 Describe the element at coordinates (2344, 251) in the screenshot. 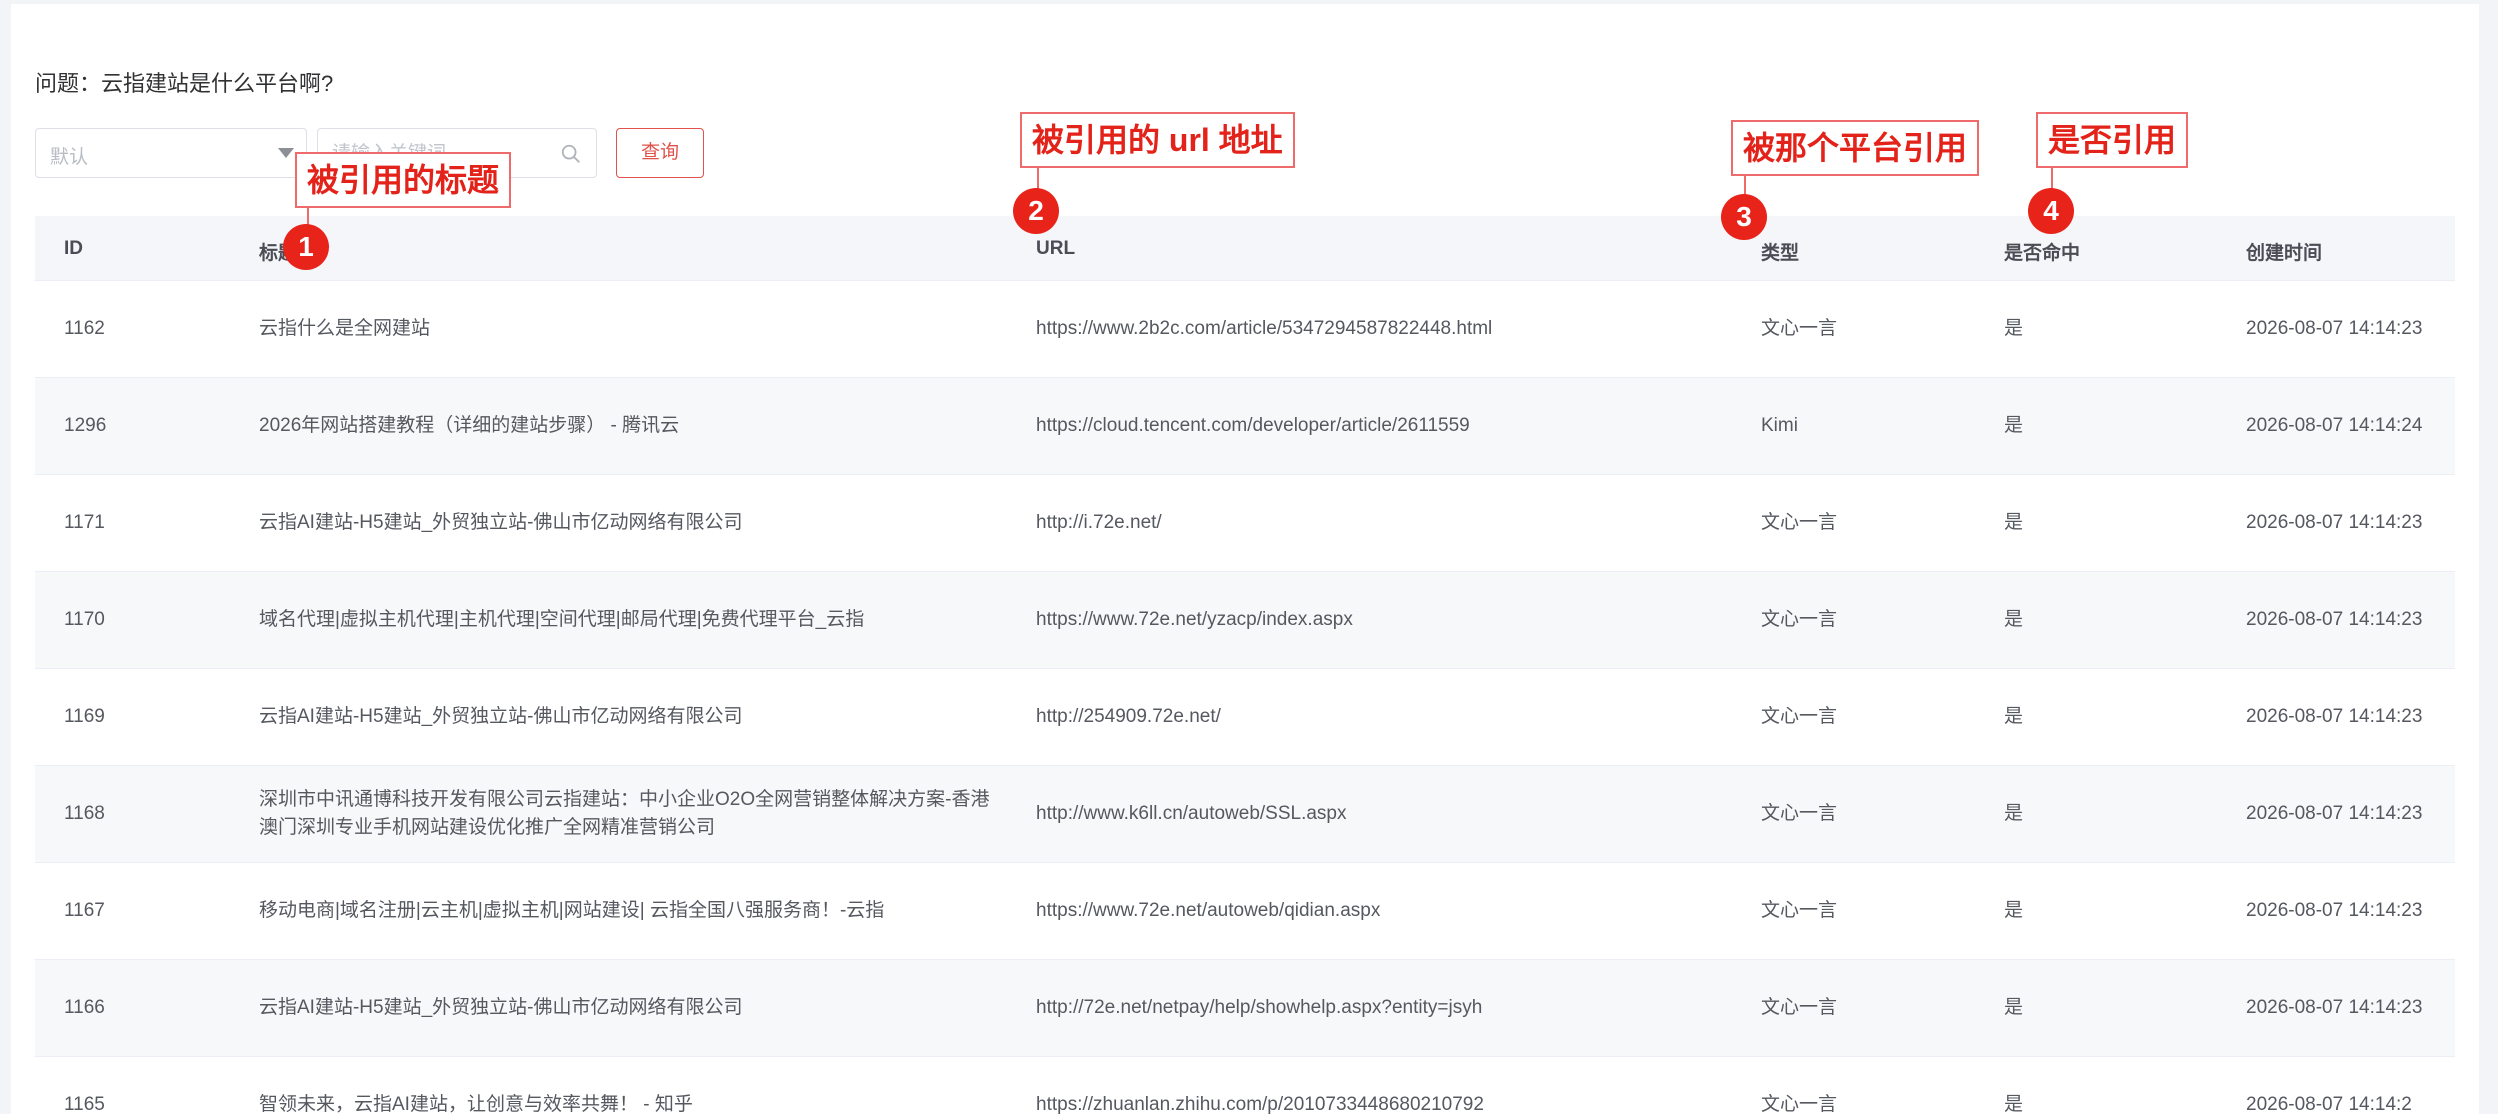

I see `header-time: 创建时间` at that location.